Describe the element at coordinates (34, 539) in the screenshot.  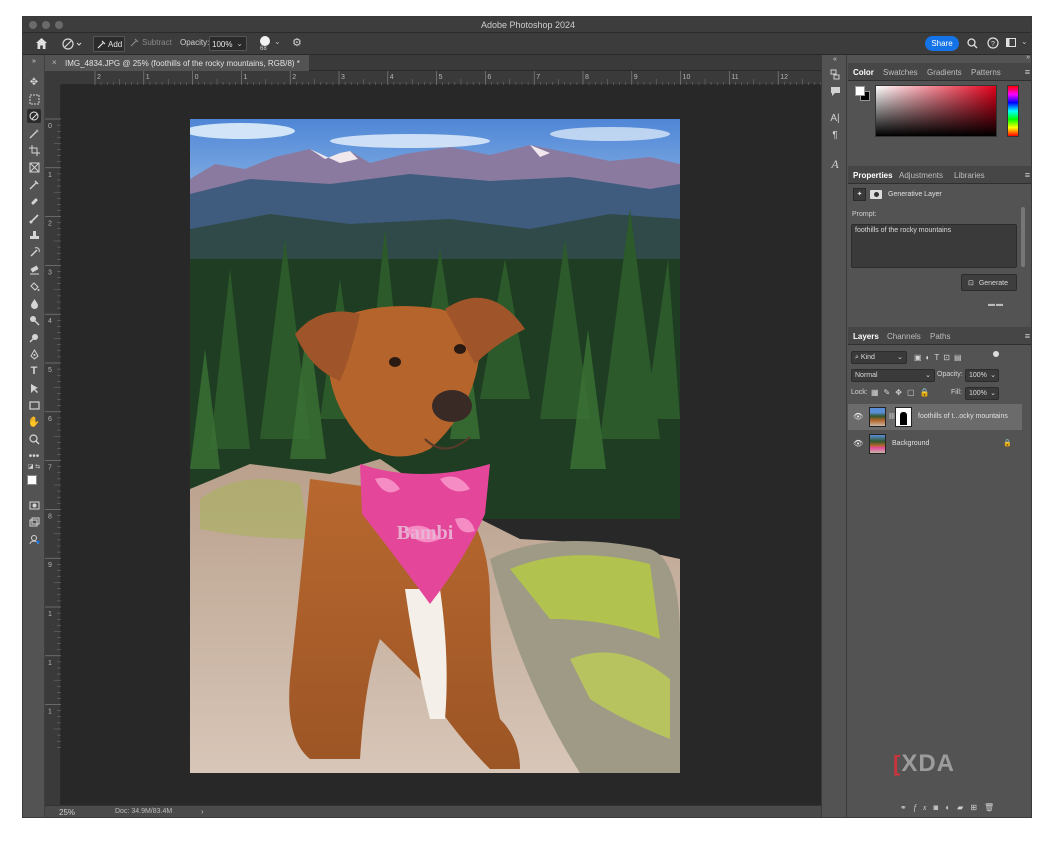
I see `user-icon` at that location.